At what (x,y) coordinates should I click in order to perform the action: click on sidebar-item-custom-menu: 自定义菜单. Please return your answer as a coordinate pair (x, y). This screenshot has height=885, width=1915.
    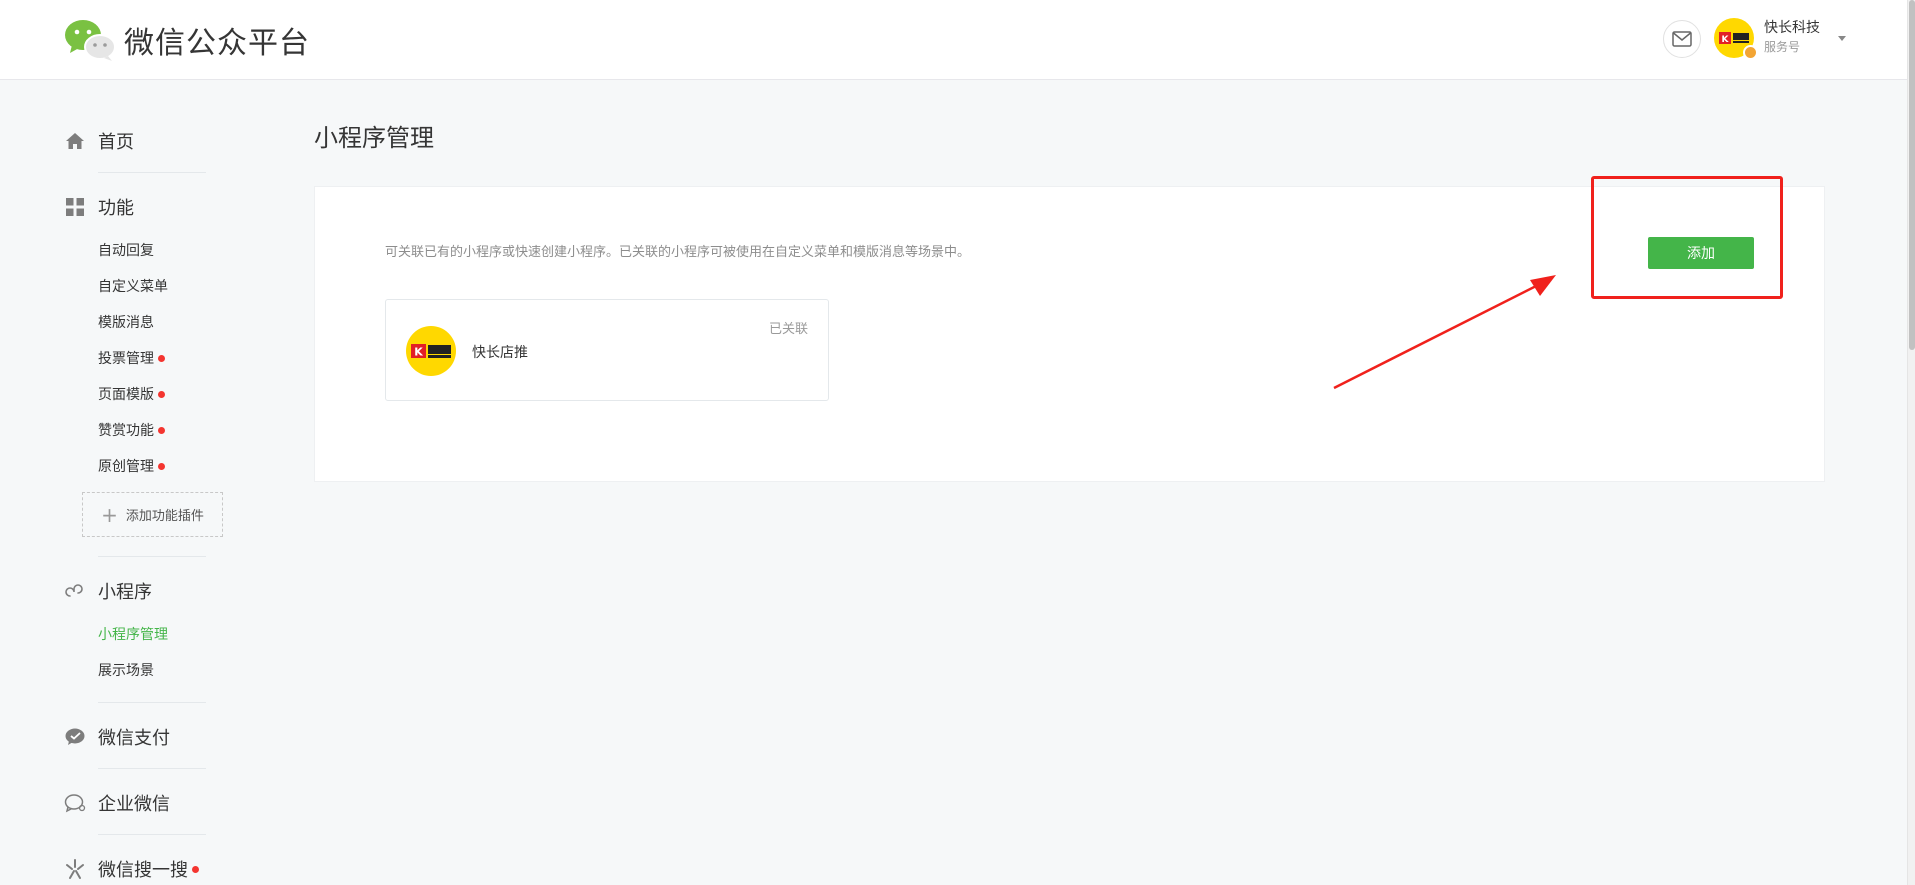
    Looking at the image, I should click on (133, 286).